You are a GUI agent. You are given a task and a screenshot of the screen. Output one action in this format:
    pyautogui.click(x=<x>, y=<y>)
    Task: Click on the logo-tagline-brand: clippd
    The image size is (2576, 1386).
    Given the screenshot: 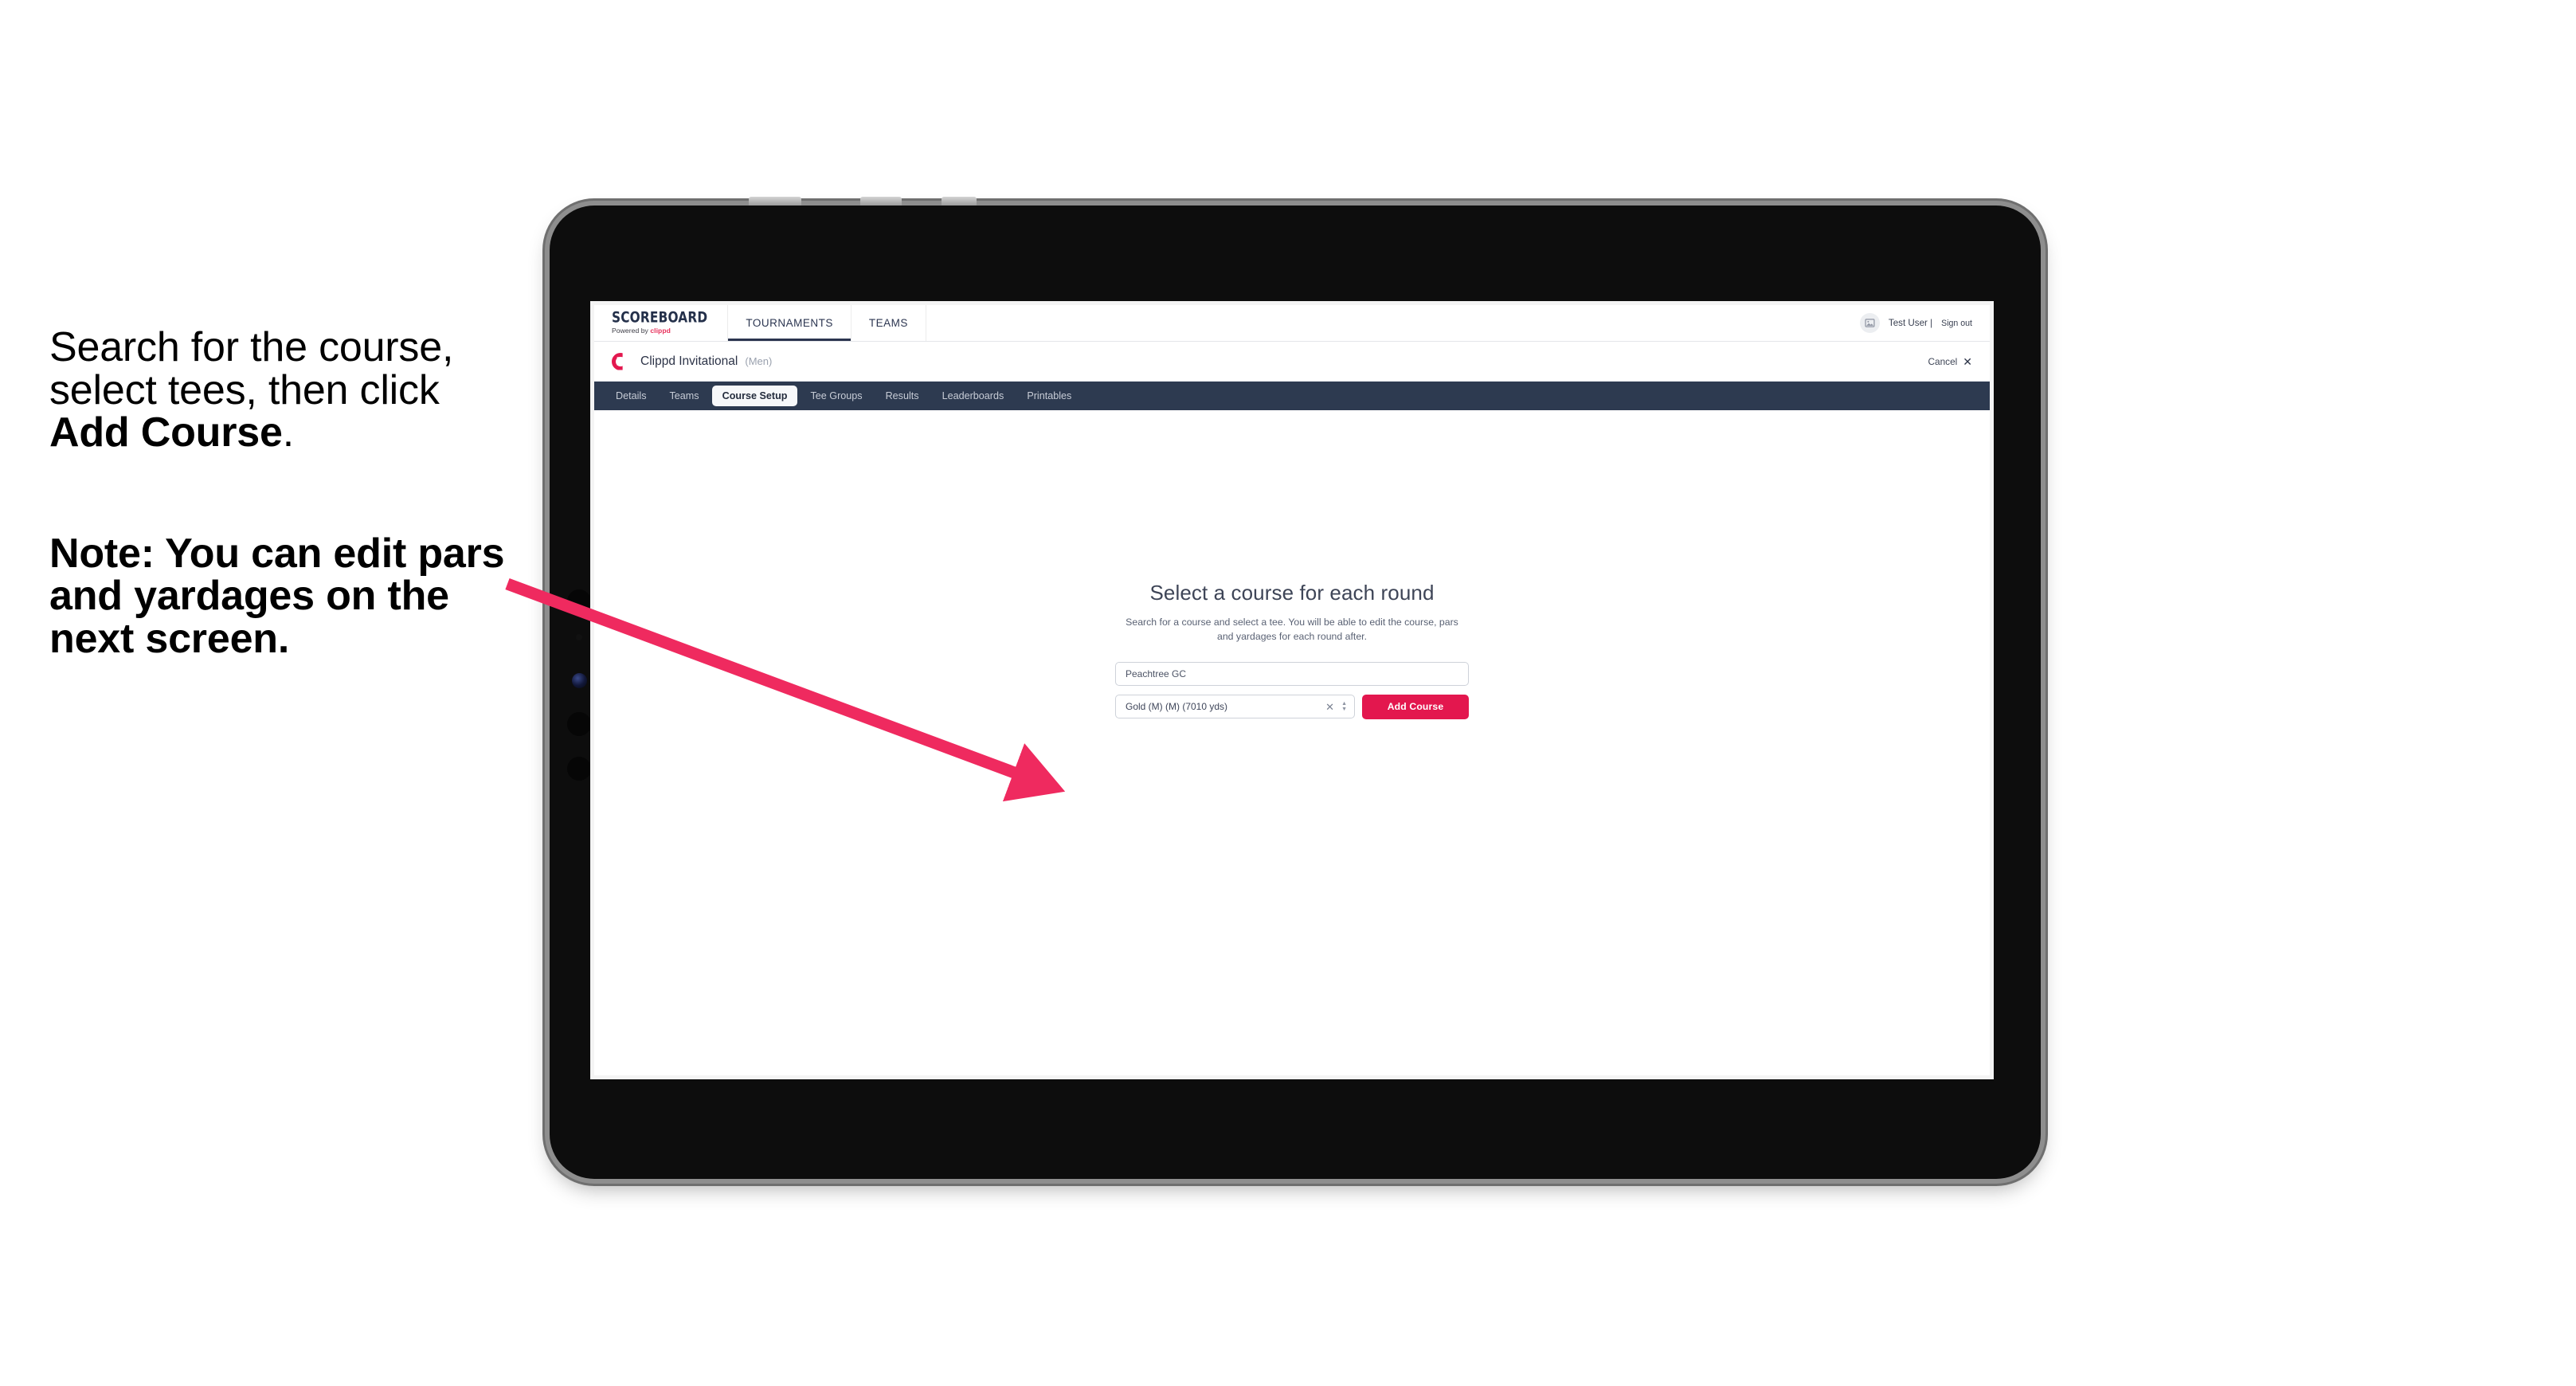 What is the action you would take?
    pyautogui.click(x=660, y=330)
    